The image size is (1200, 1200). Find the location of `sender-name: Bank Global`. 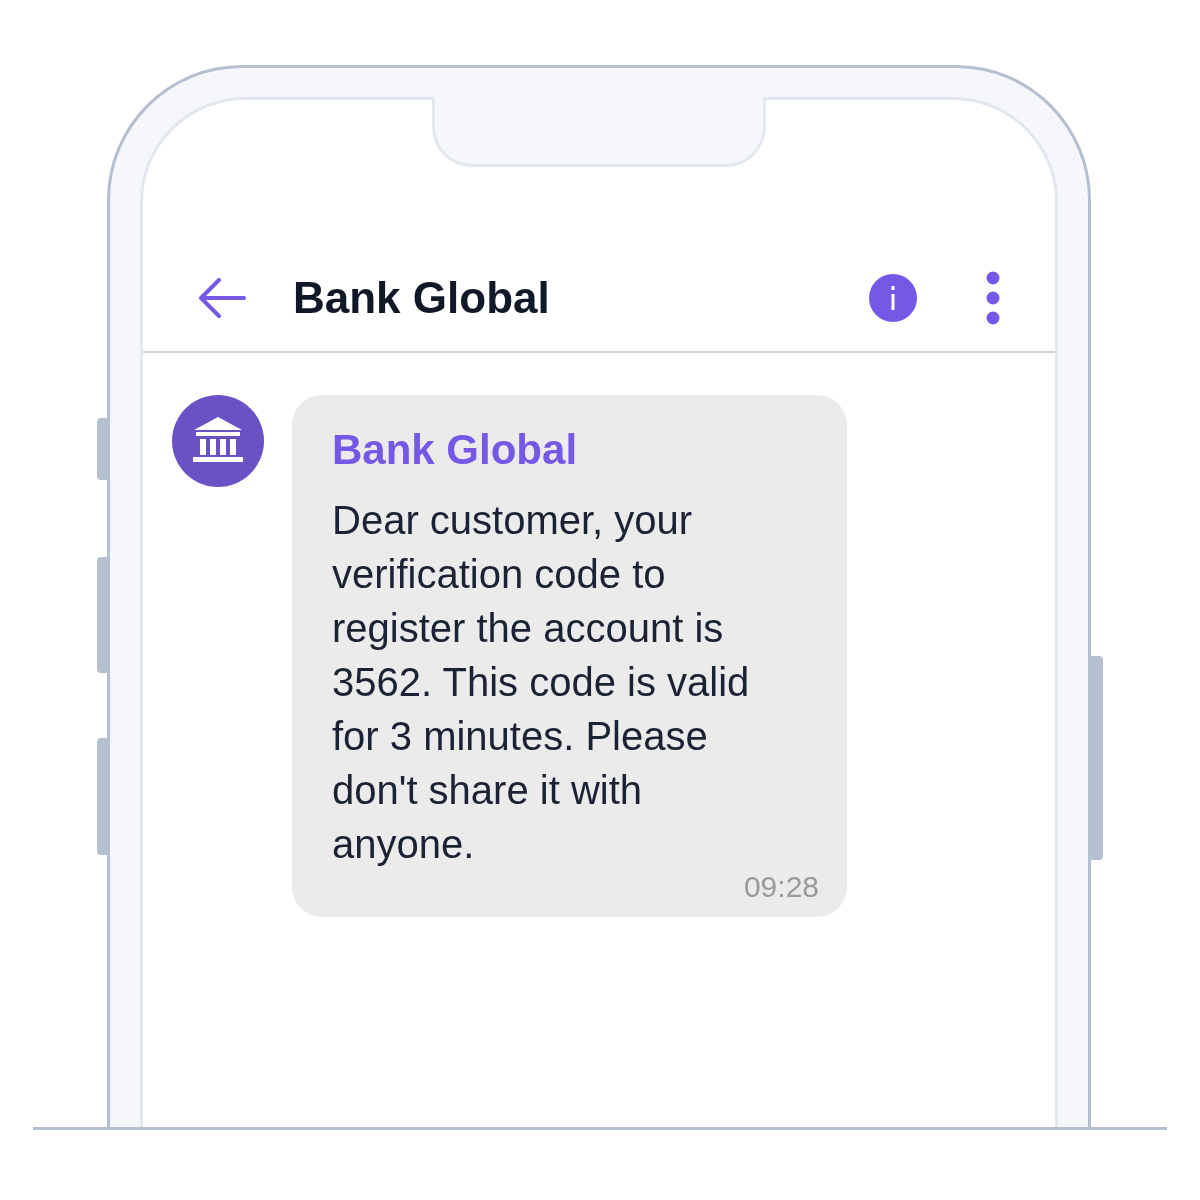

sender-name: Bank Global is located at coordinates (455, 450).